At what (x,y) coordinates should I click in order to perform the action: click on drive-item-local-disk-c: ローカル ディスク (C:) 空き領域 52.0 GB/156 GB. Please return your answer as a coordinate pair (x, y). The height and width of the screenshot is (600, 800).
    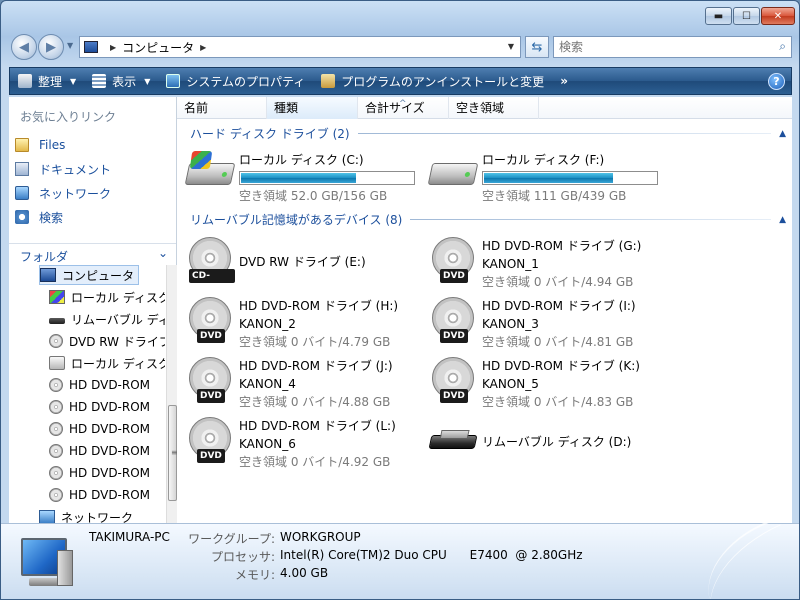
    Looking at the image, I should click on (305, 180).